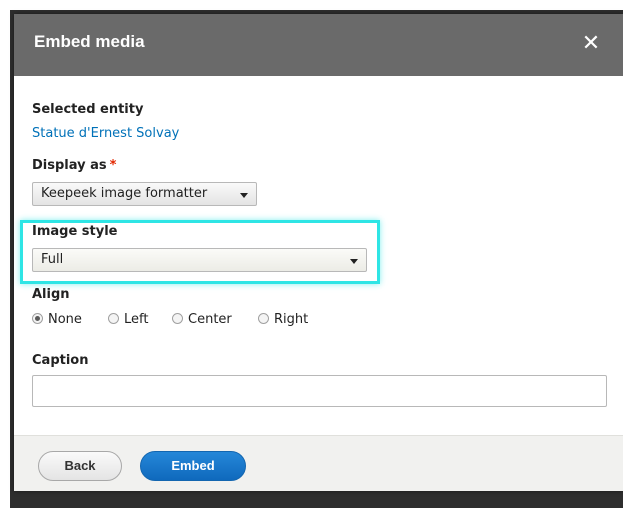 The height and width of the screenshot is (508, 623). What do you see at coordinates (291, 319) in the screenshot?
I see `align-option-label: Right` at bounding box center [291, 319].